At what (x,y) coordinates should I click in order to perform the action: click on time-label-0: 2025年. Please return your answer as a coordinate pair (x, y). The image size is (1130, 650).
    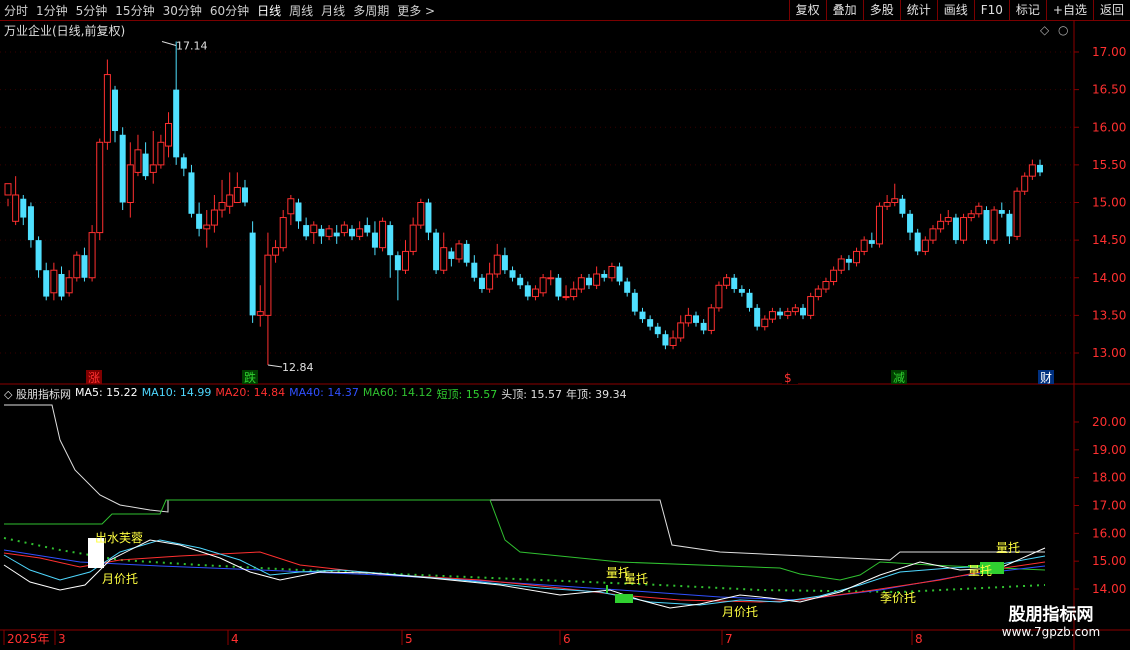
    Looking at the image, I should click on (28, 639).